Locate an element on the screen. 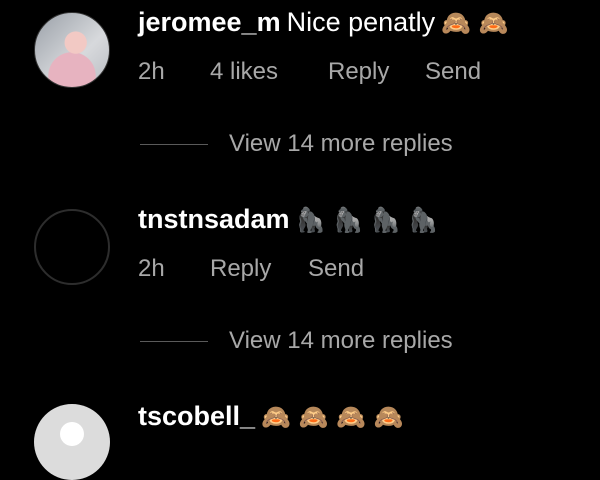 The height and width of the screenshot is (480, 600). gorilla-emoji: 🦍 🦍 🦍 🦍 is located at coordinates (366, 220).